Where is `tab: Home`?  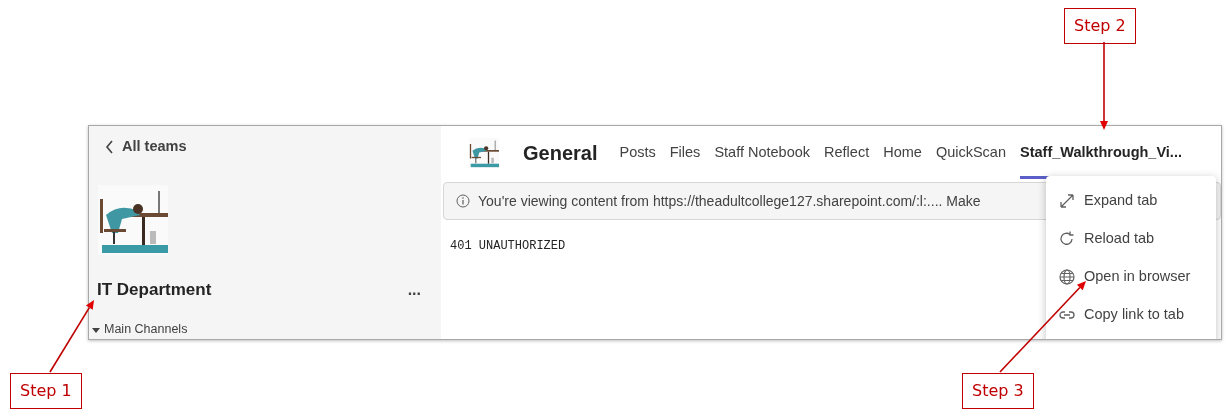 tab: Home is located at coordinates (902, 152).